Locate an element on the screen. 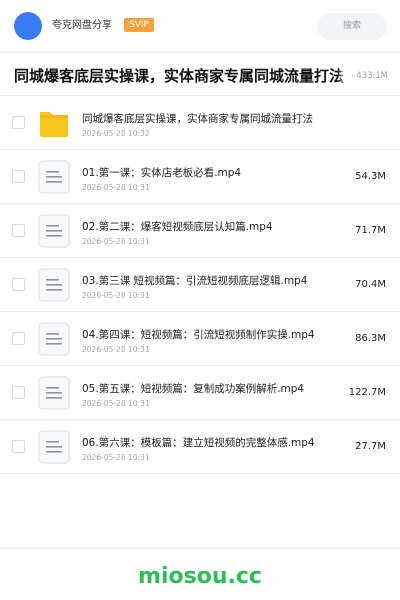  username: 夸克网盘分享 is located at coordinates (82, 25).